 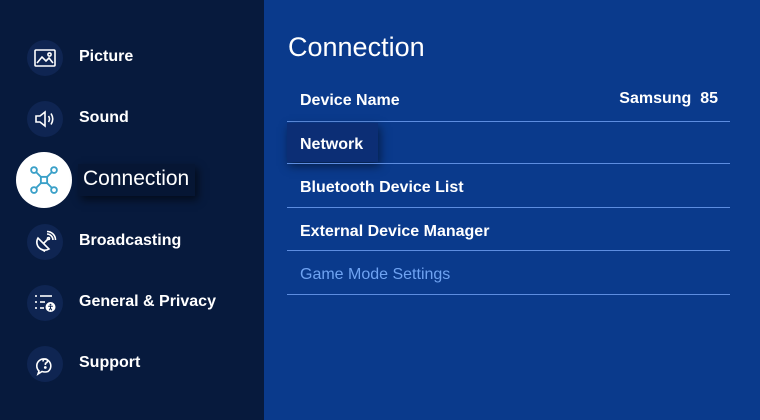 What do you see at coordinates (508, 100) in the screenshot?
I see `menu-item-device-name: Device Name Samsung 85` at bounding box center [508, 100].